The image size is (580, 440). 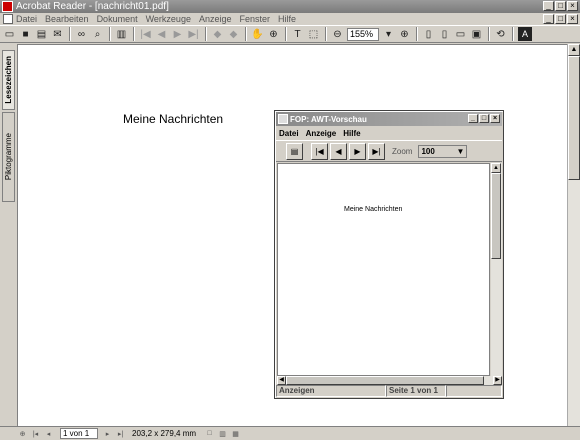 What do you see at coordinates (474, 391) in the screenshot?
I see `fop-status-empty` at bounding box center [474, 391].